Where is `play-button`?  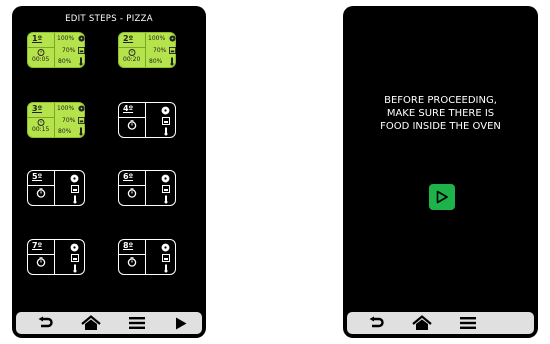
play-button is located at coordinates (181, 323).